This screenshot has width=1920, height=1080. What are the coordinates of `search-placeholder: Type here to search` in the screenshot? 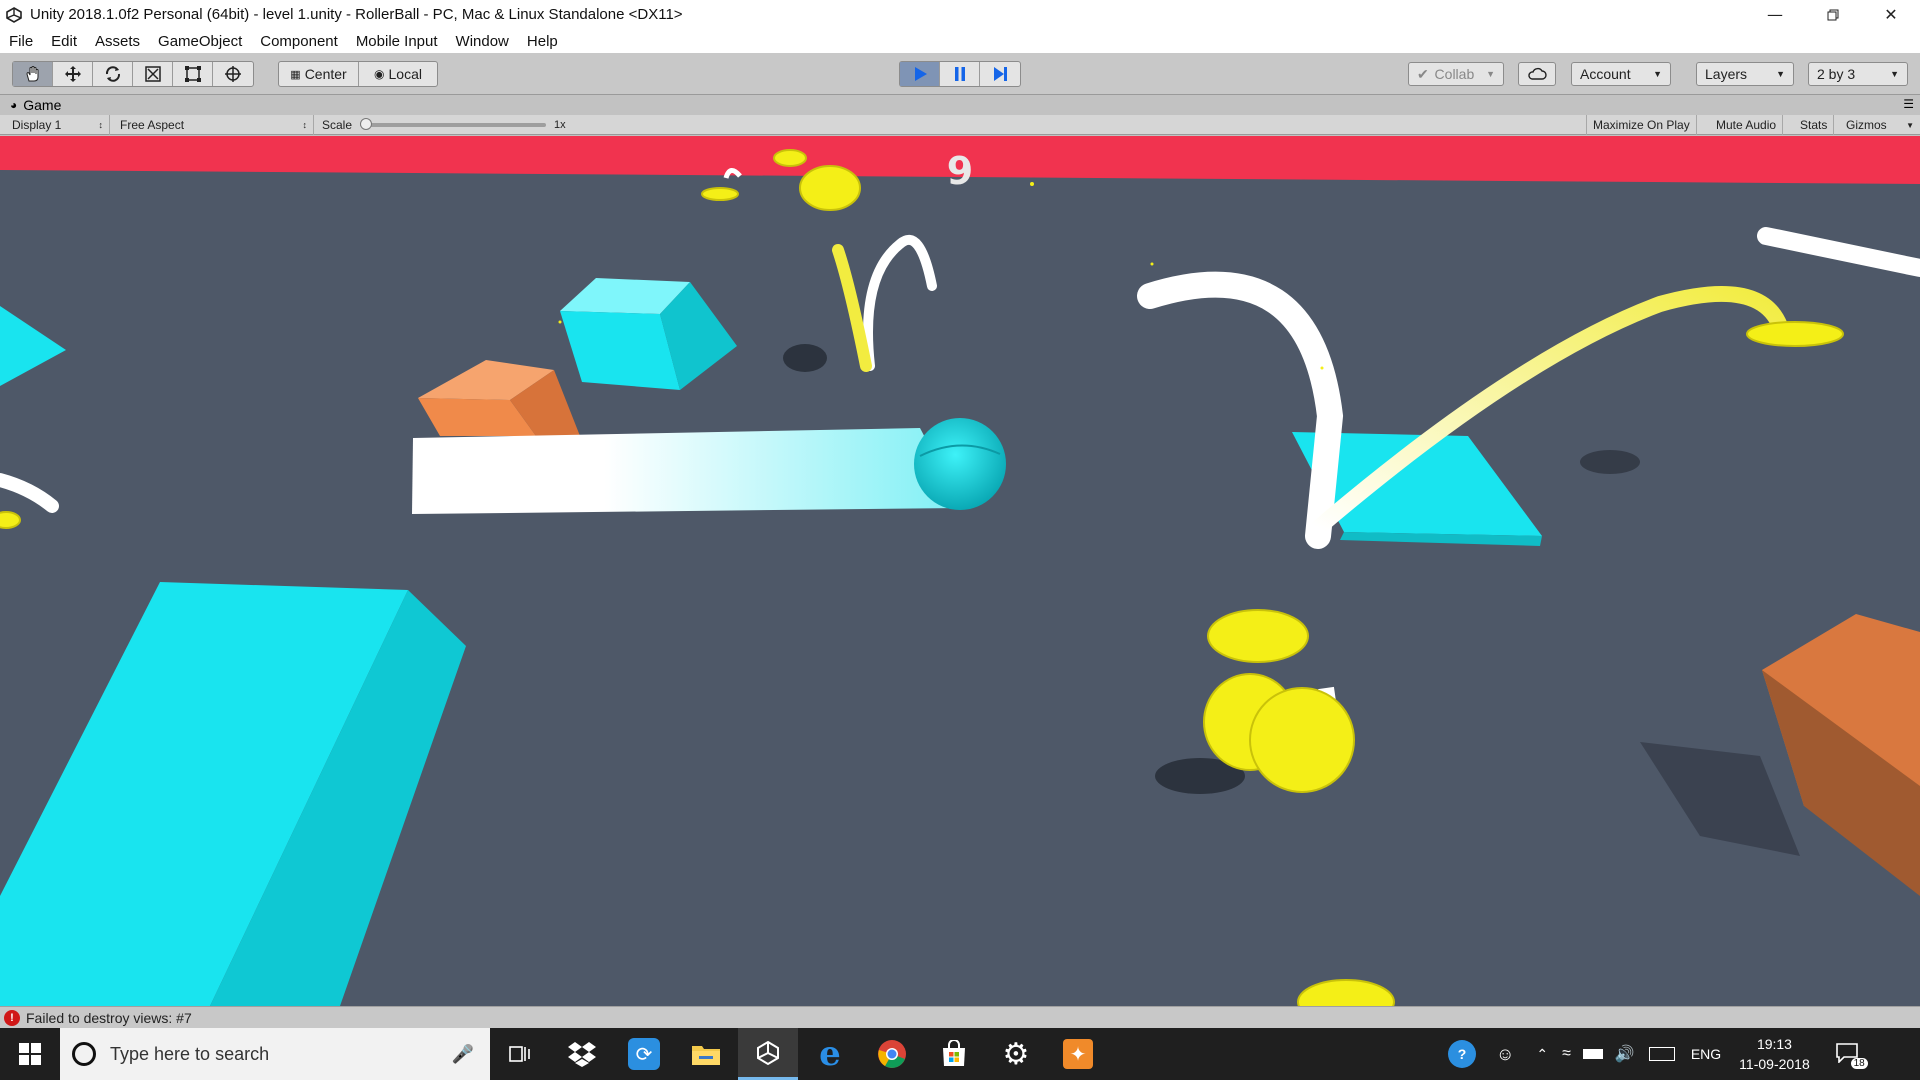 It's located at (190, 1053).